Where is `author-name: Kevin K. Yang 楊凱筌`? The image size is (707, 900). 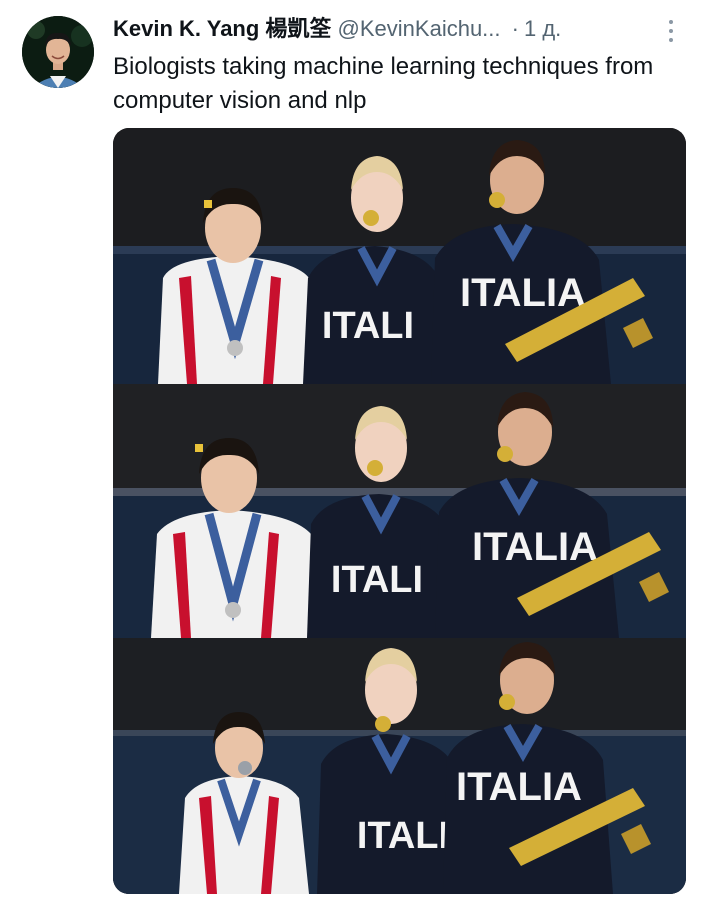 author-name: Kevin K. Yang 楊凱筌 is located at coordinates (222, 28).